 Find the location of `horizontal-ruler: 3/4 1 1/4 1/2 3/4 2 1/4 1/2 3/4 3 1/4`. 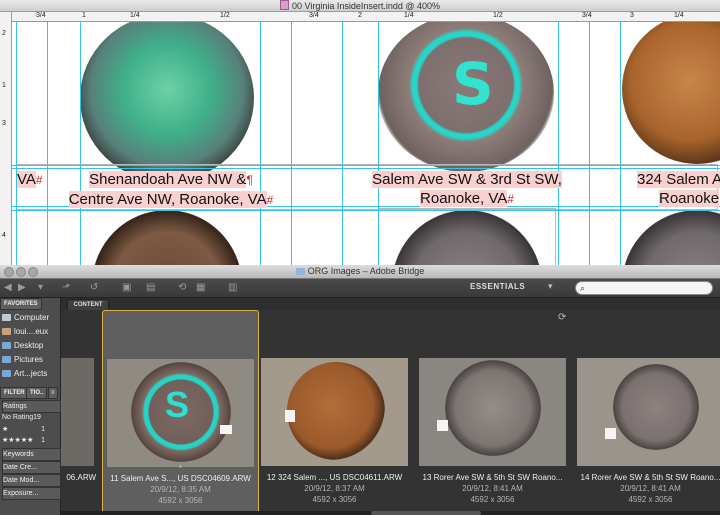

horizontal-ruler: 3/4 1 1/4 1/2 3/4 2 1/4 1/2 3/4 3 1/4 is located at coordinates (366, 17).